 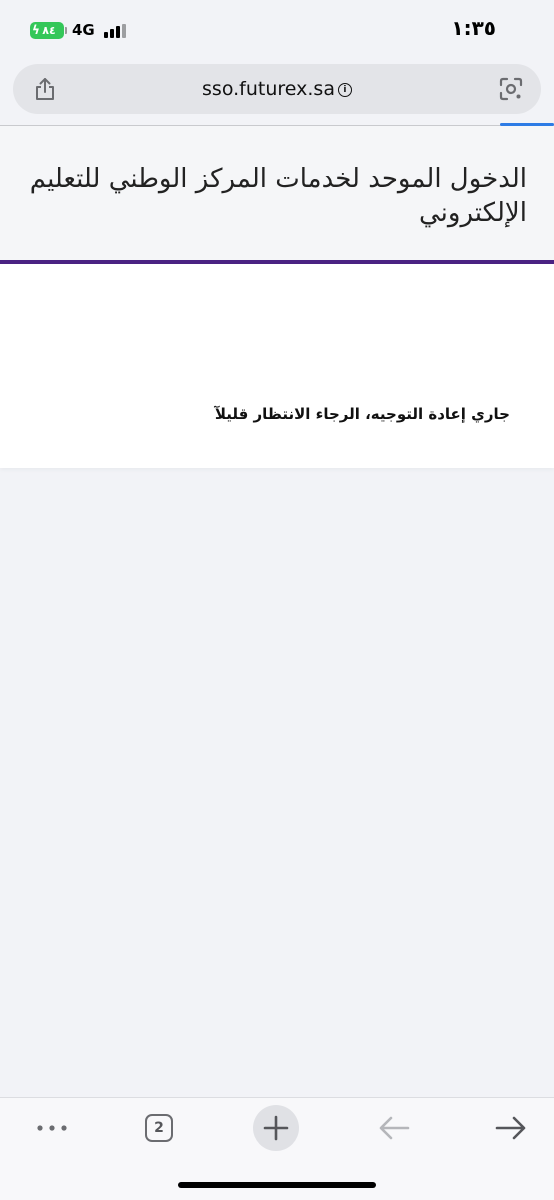 What do you see at coordinates (473, 28) in the screenshot?
I see `clock: ١:٣٥` at bounding box center [473, 28].